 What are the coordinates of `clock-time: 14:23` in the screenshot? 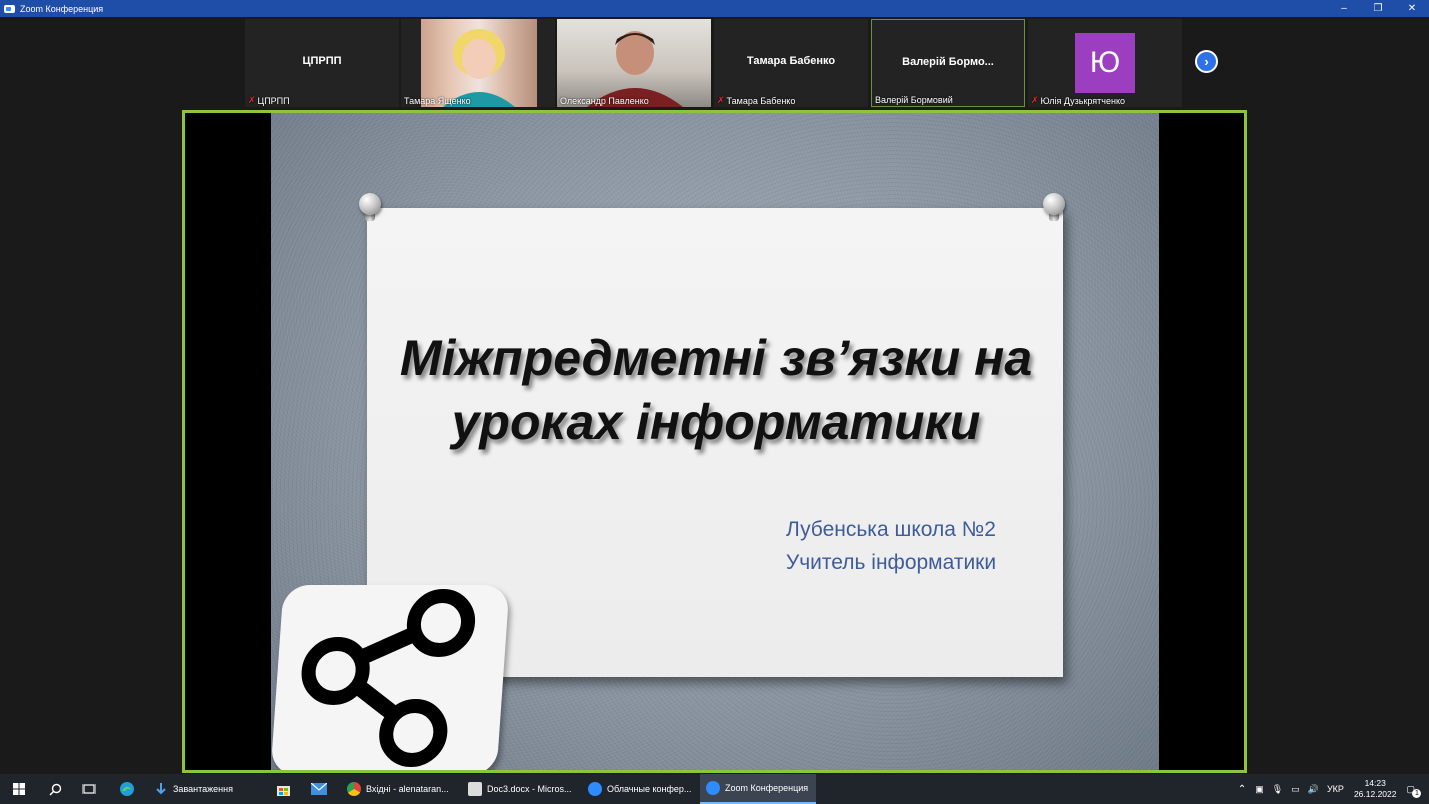 It's located at (1375, 783).